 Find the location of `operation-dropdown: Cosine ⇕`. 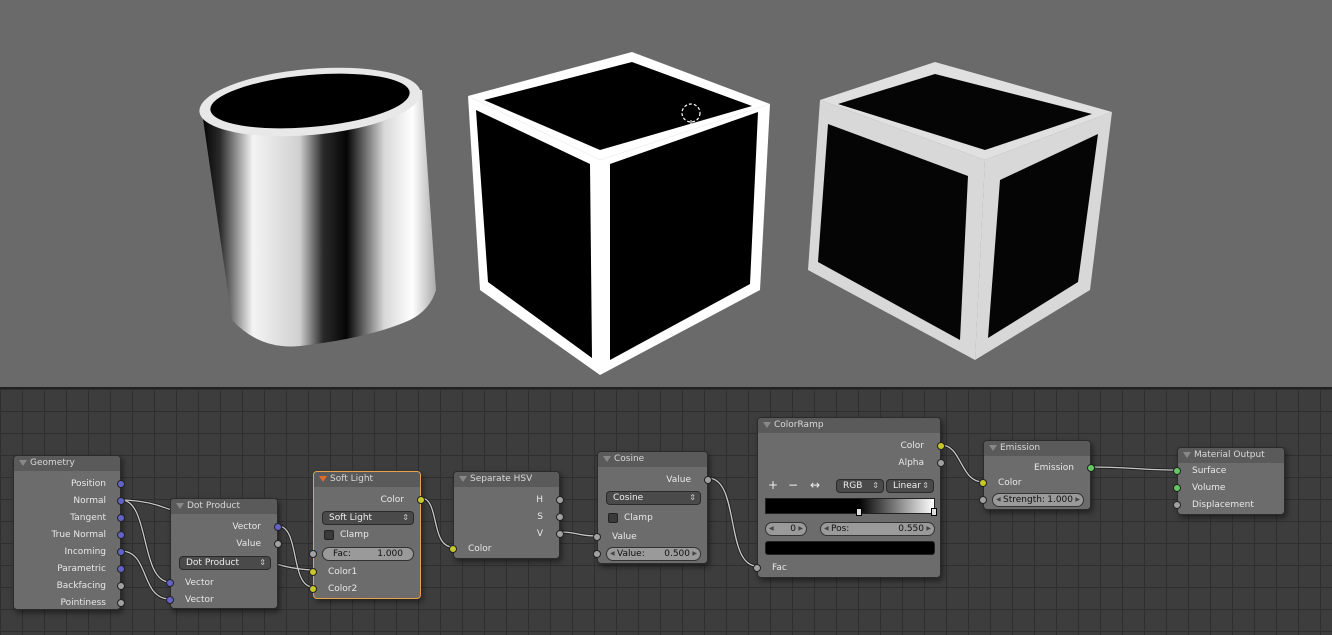

operation-dropdown: Cosine ⇕ is located at coordinates (653, 498).